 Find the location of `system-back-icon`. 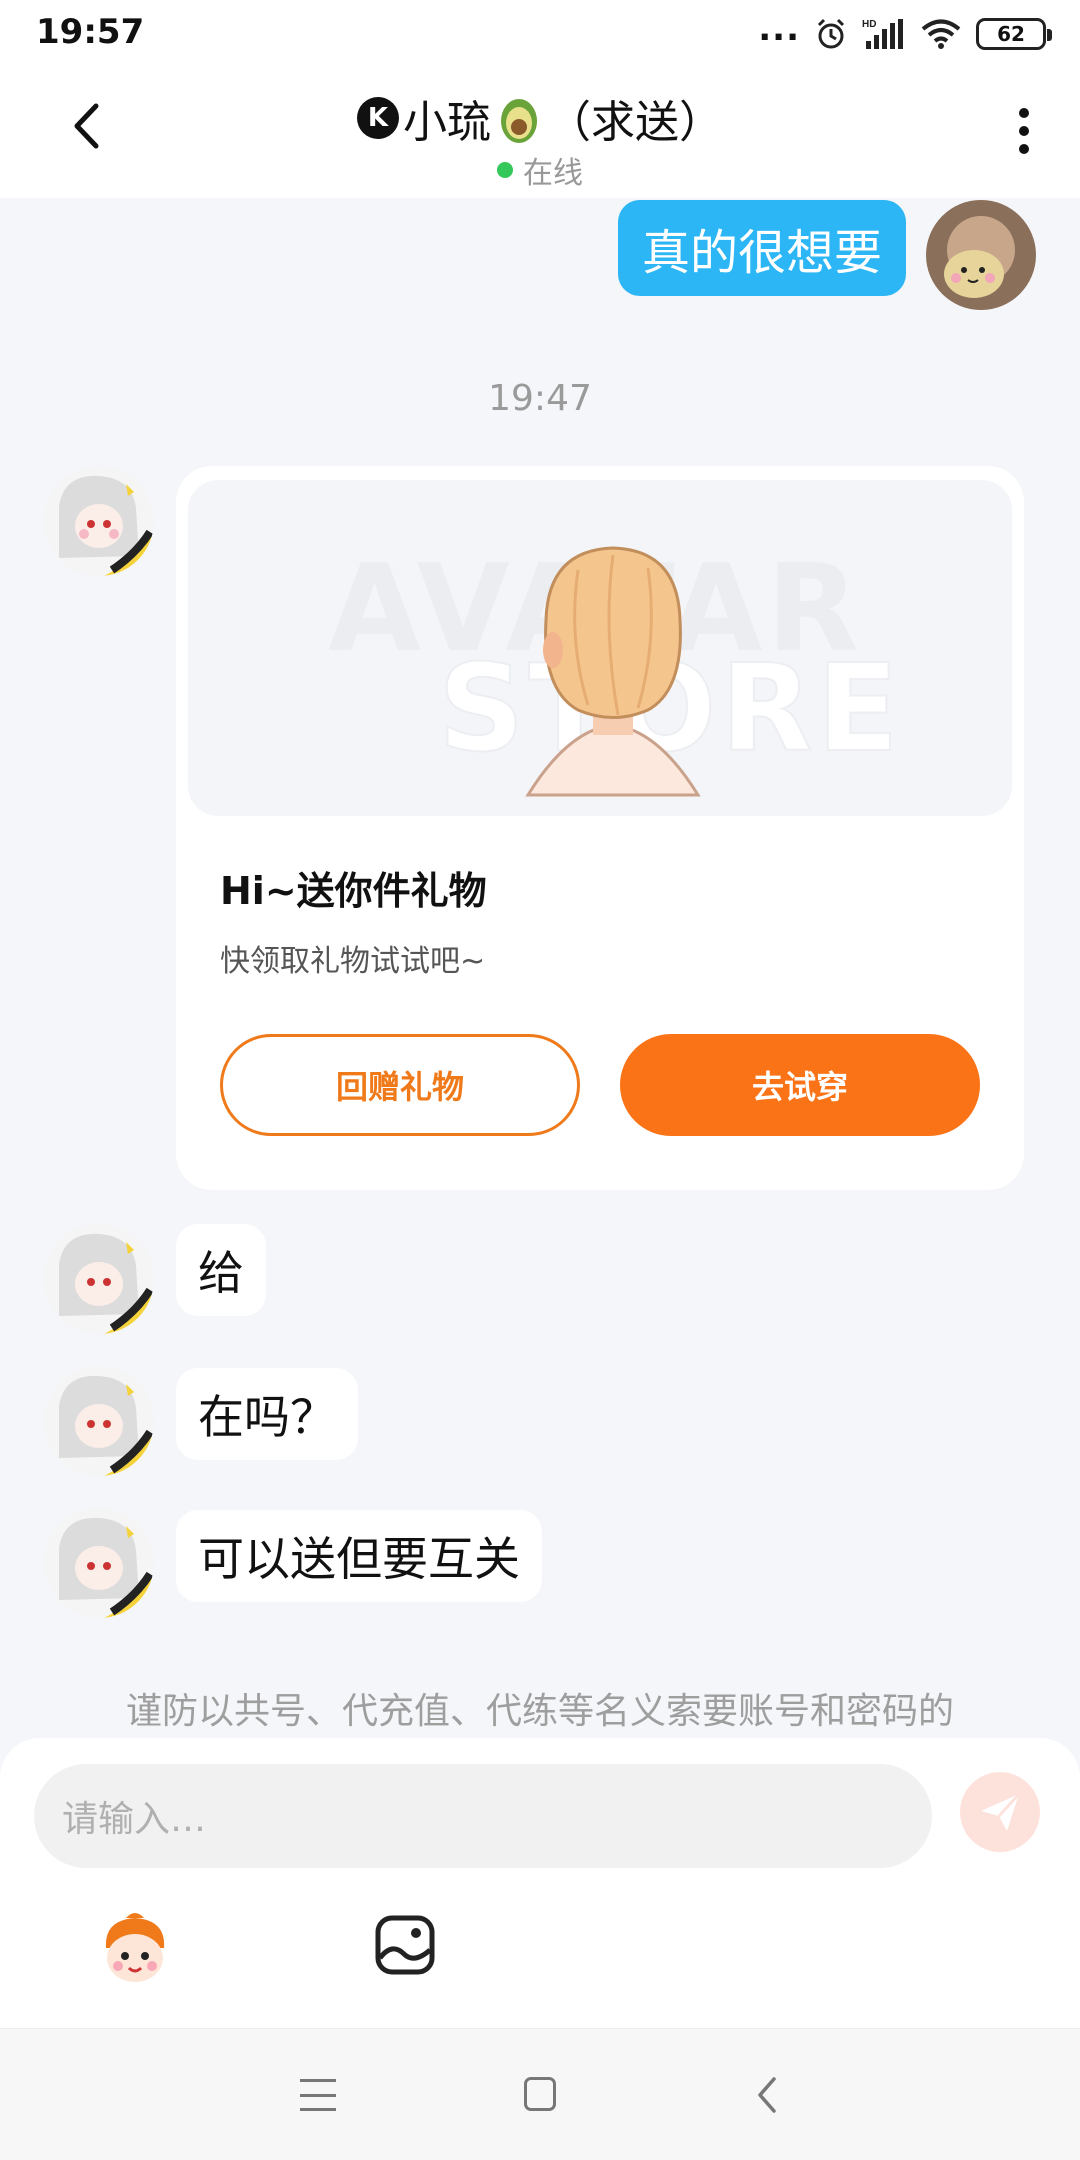

system-back-icon is located at coordinates (767, 2095).